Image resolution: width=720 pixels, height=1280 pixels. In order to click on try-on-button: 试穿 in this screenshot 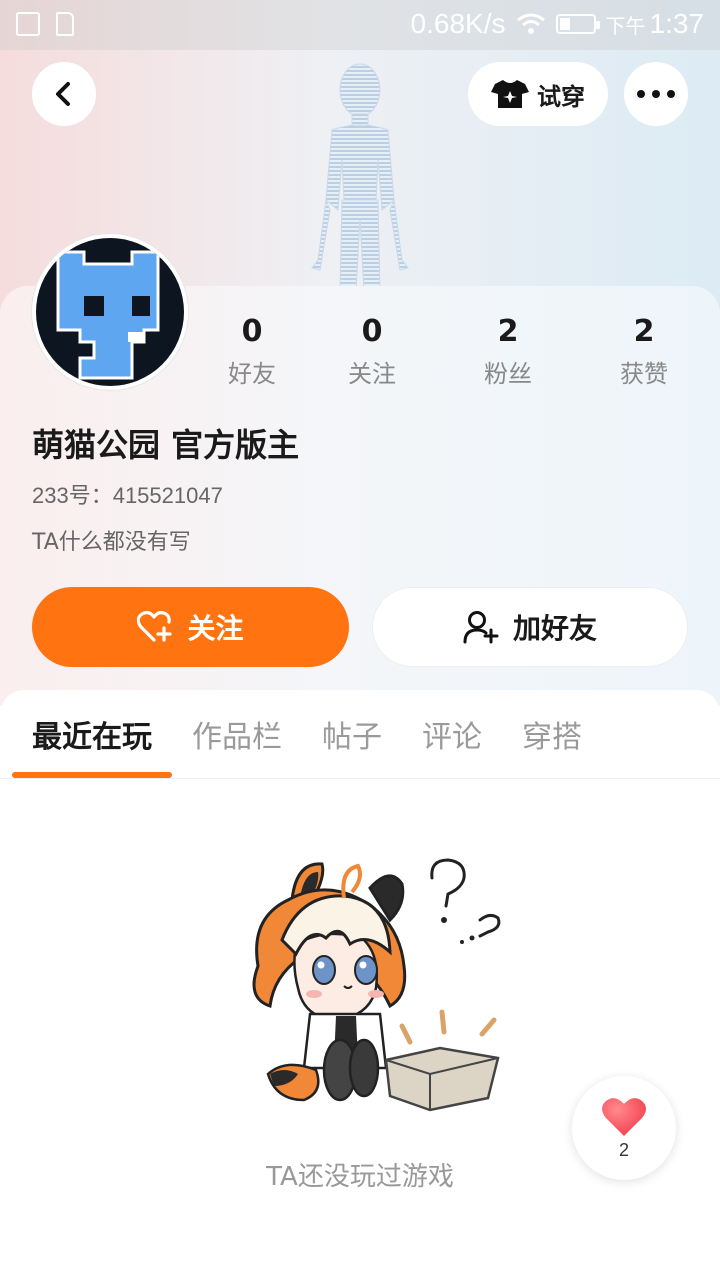, I will do `click(538, 94)`.